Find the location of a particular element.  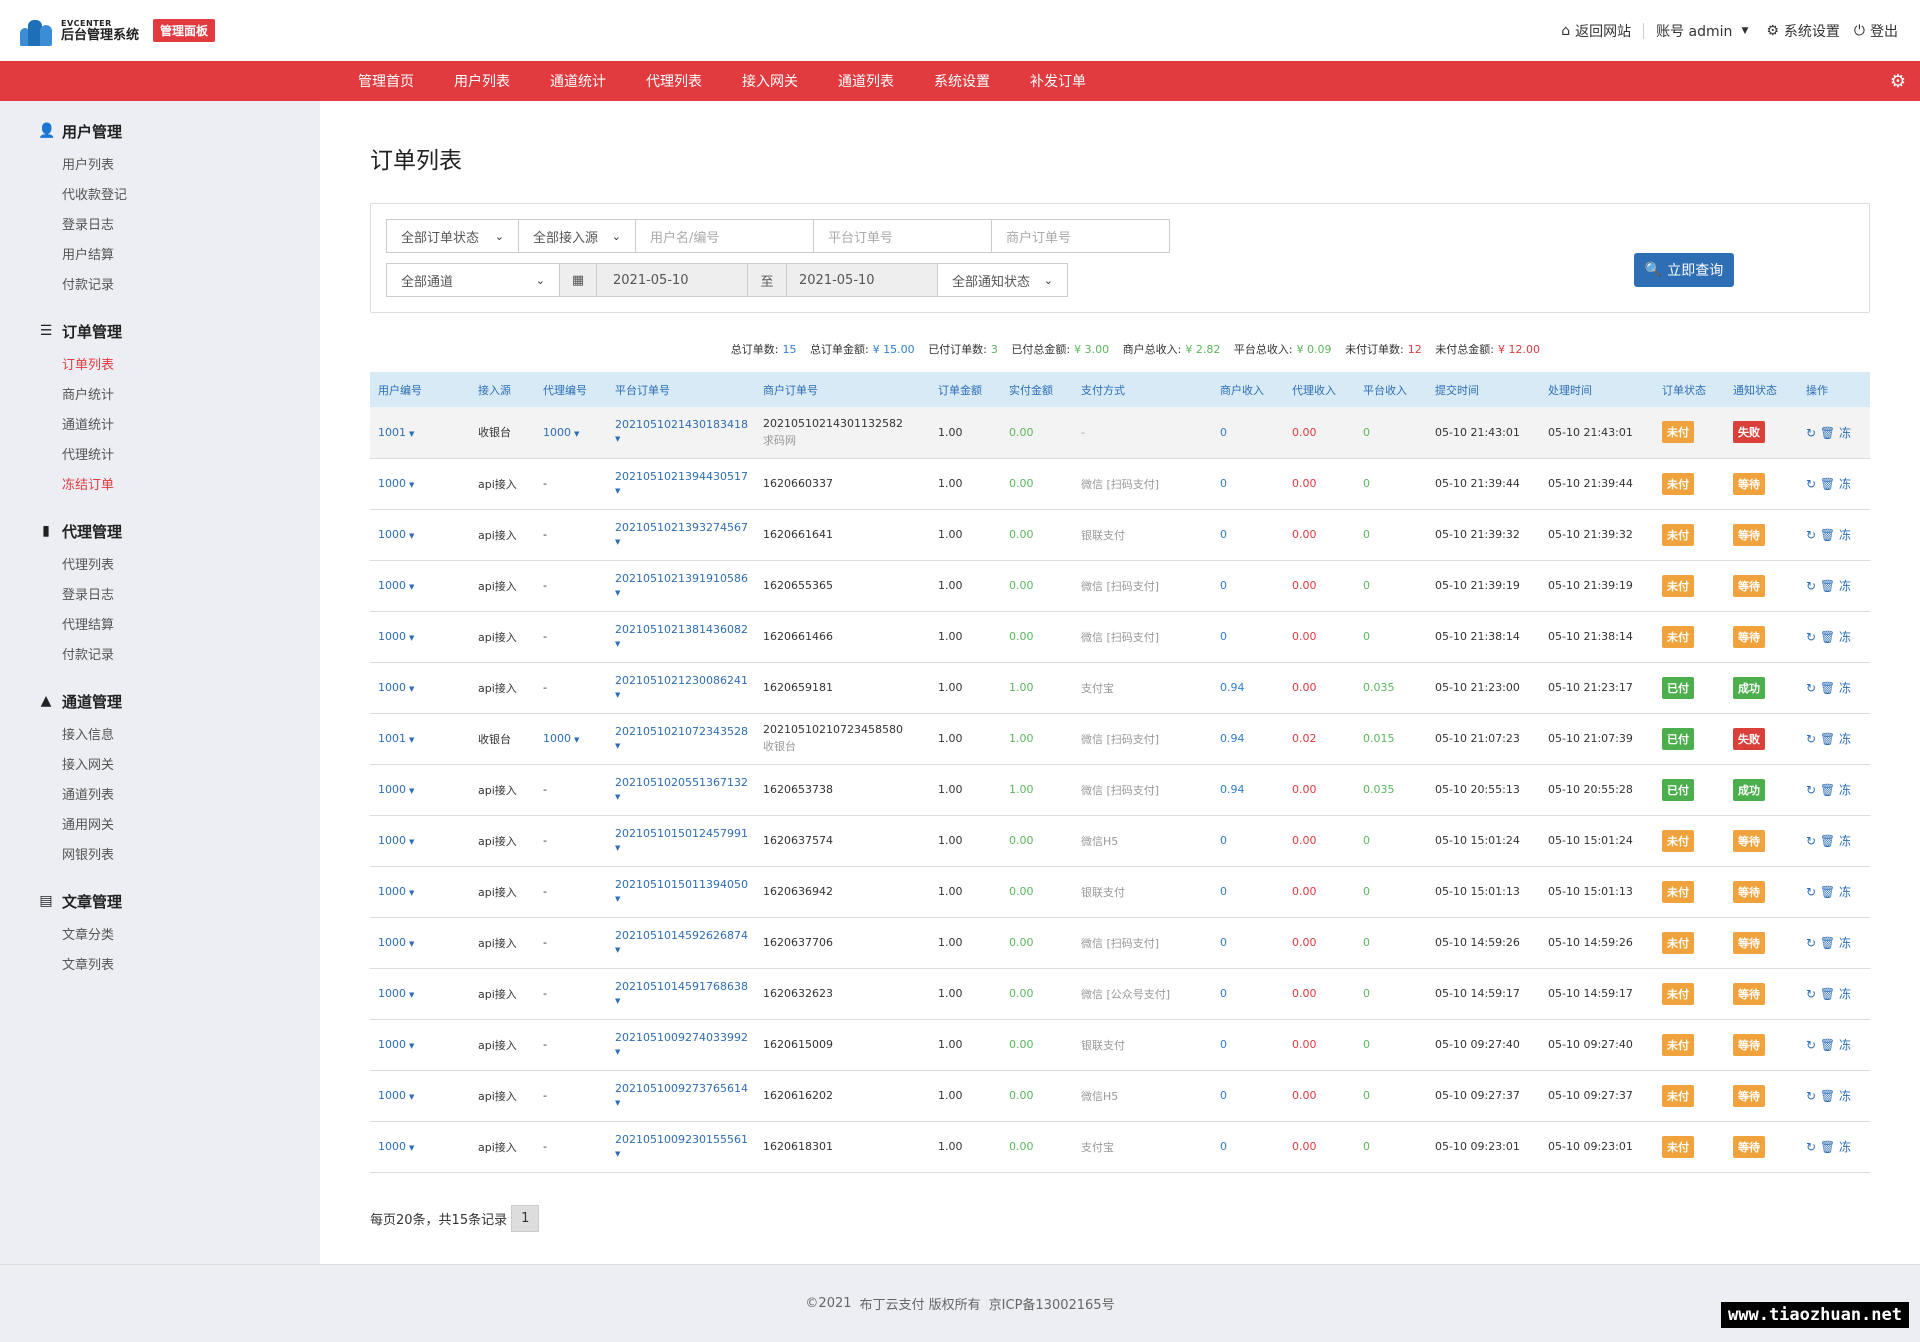

platform-order-dropdown: 2021051021230086241 ▼ is located at coordinates (685, 688).